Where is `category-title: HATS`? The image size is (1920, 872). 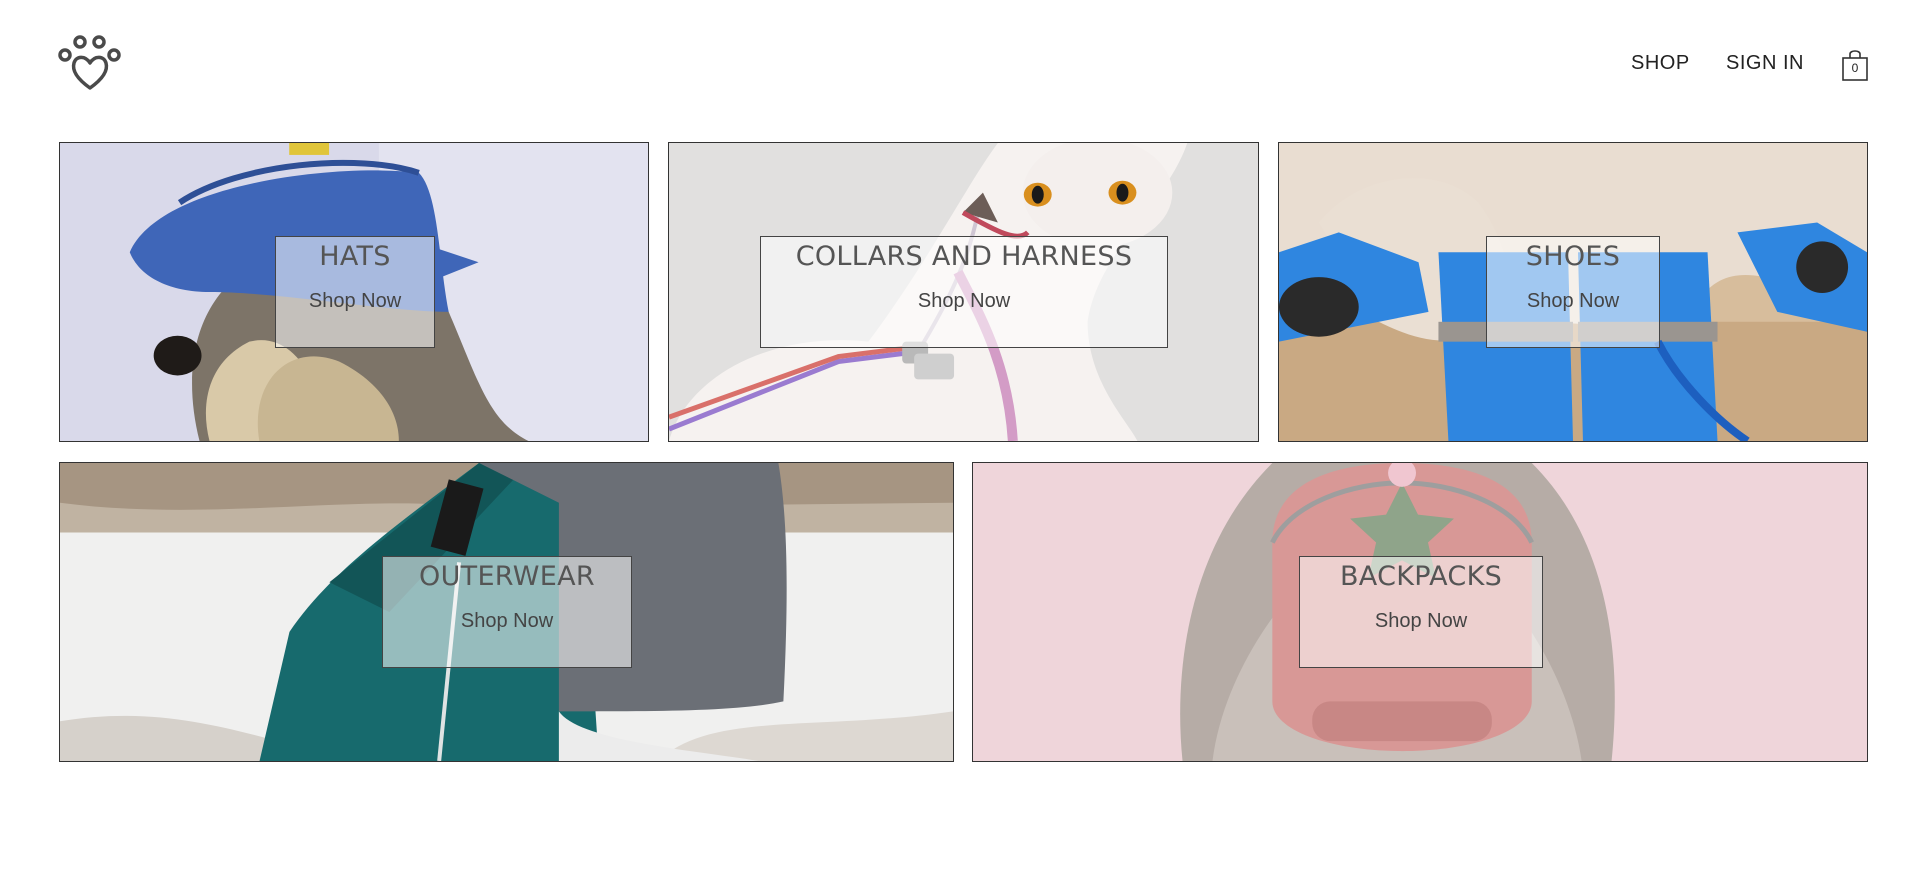 category-title: HATS is located at coordinates (355, 256).